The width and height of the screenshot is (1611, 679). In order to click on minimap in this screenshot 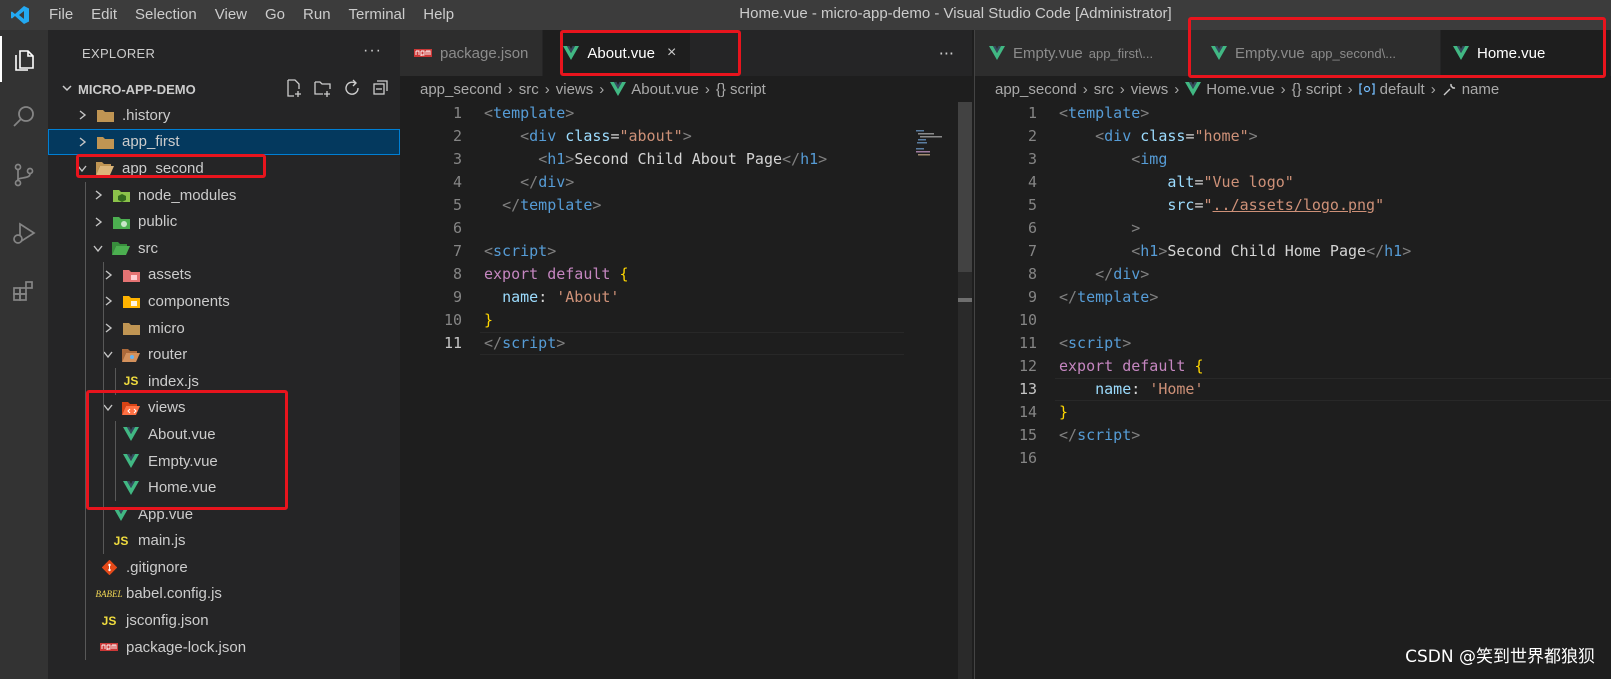, I will do `click(936, 145)`.